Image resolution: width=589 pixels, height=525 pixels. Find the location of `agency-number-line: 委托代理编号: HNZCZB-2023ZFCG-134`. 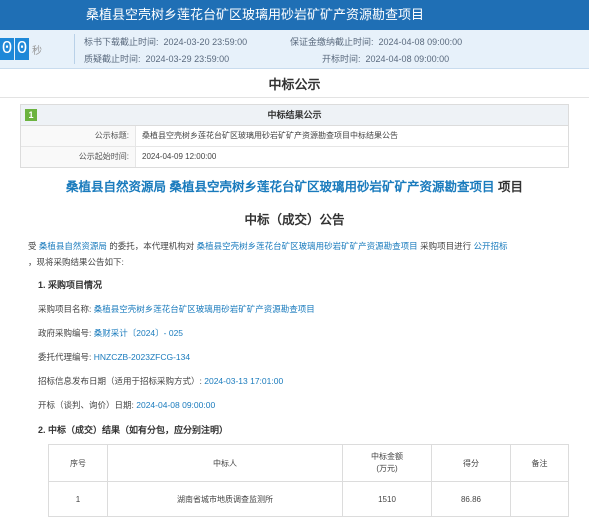

agency-number-line: 委托代理编号: HNZCZB-2023ZFCG-134 is located at coordinates (114, 357).